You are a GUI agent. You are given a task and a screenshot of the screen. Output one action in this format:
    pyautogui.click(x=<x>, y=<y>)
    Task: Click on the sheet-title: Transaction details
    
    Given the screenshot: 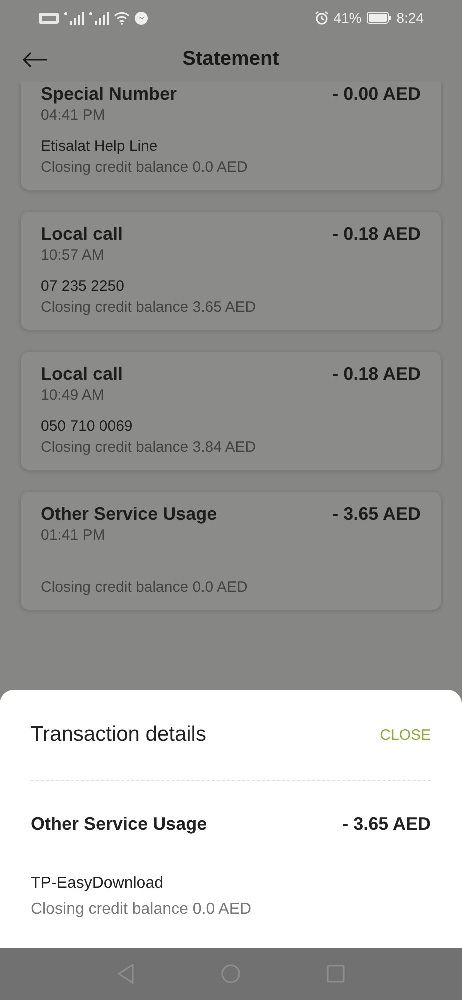 What is the action you would take?
    pyautogui.click(x=118, y=735)
    